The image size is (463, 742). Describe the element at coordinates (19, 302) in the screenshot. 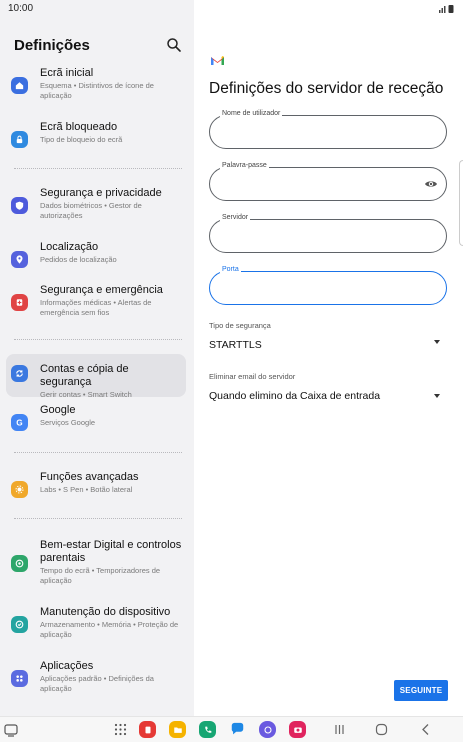

I see `emergency-icon` at that location.